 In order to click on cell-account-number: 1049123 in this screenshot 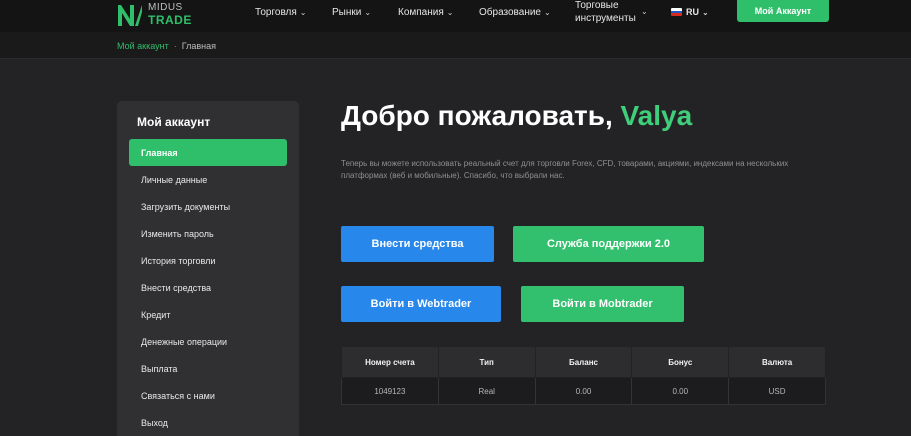, I will do `click(390, 391)`.